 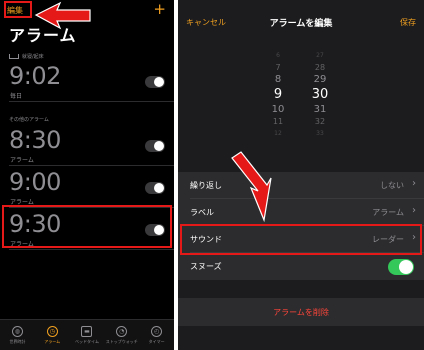 What do you see at coordinates (206, 266) in the screenshot?
I see `snooze-label: スヌーズ` at bounding box center [206, 266].